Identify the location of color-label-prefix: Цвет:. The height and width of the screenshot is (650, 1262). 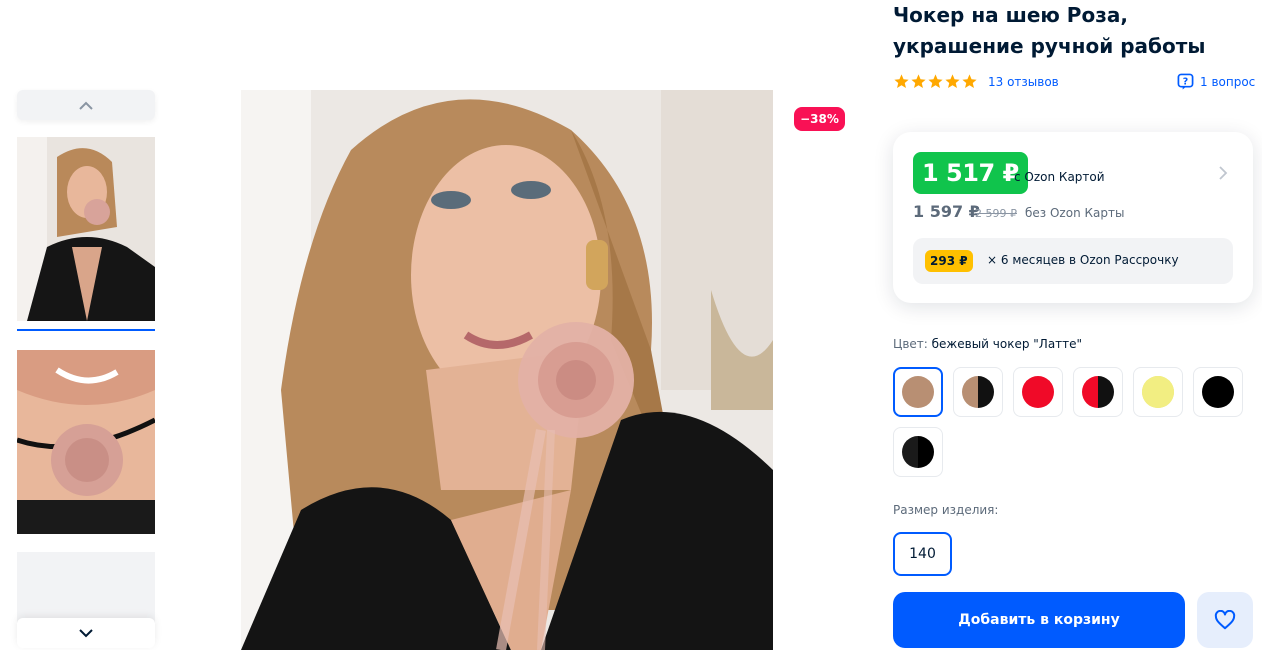
(910, 344).